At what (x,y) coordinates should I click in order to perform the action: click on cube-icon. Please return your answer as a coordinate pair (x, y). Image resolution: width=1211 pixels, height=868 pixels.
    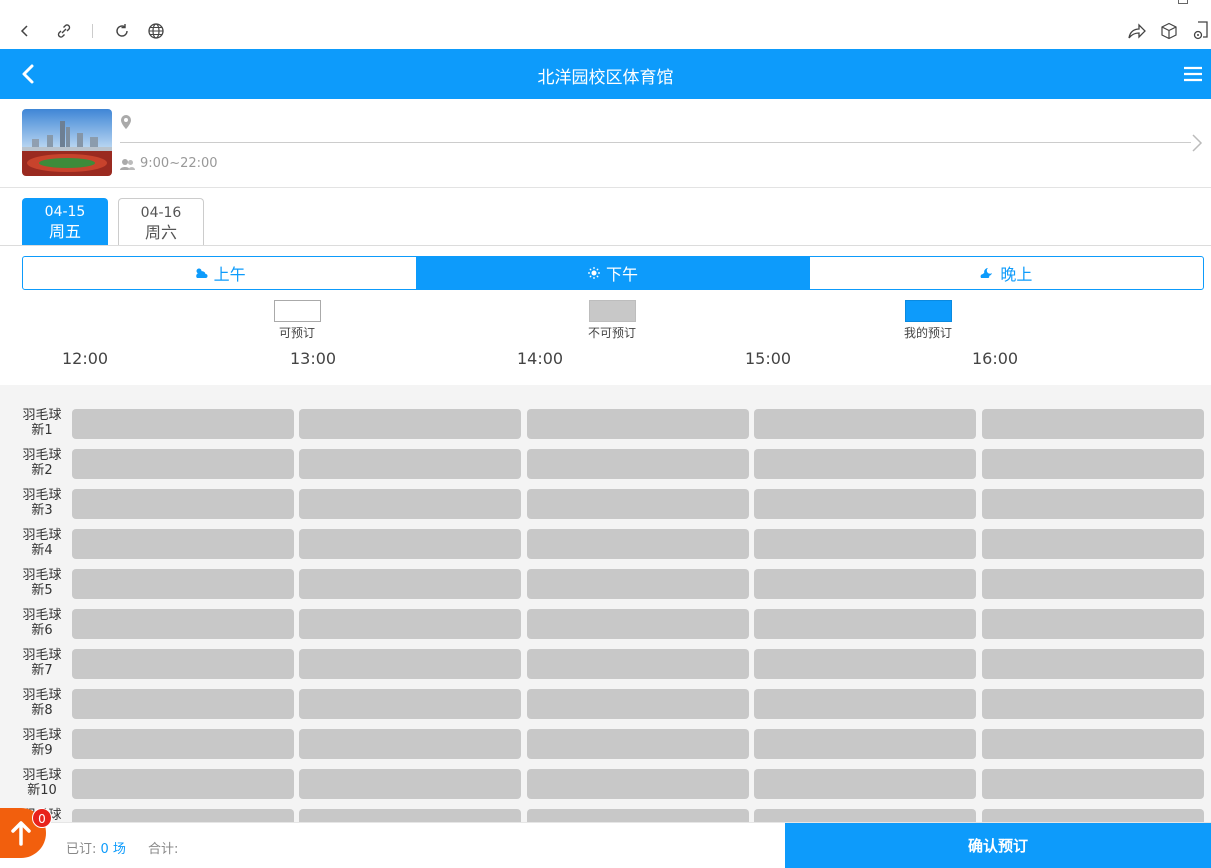
    Looking at the image, I should click on (1169, 31).